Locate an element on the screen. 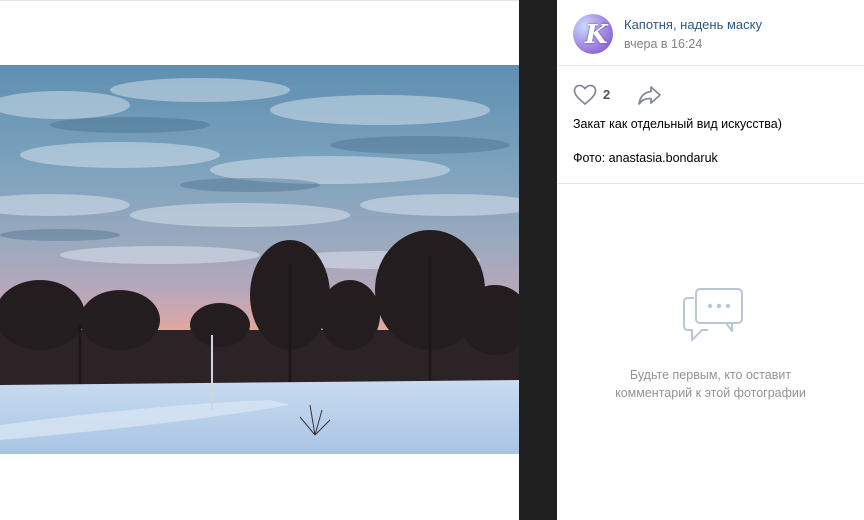 The image size is (864, 520). top-border is located at coordinates (259, 0).